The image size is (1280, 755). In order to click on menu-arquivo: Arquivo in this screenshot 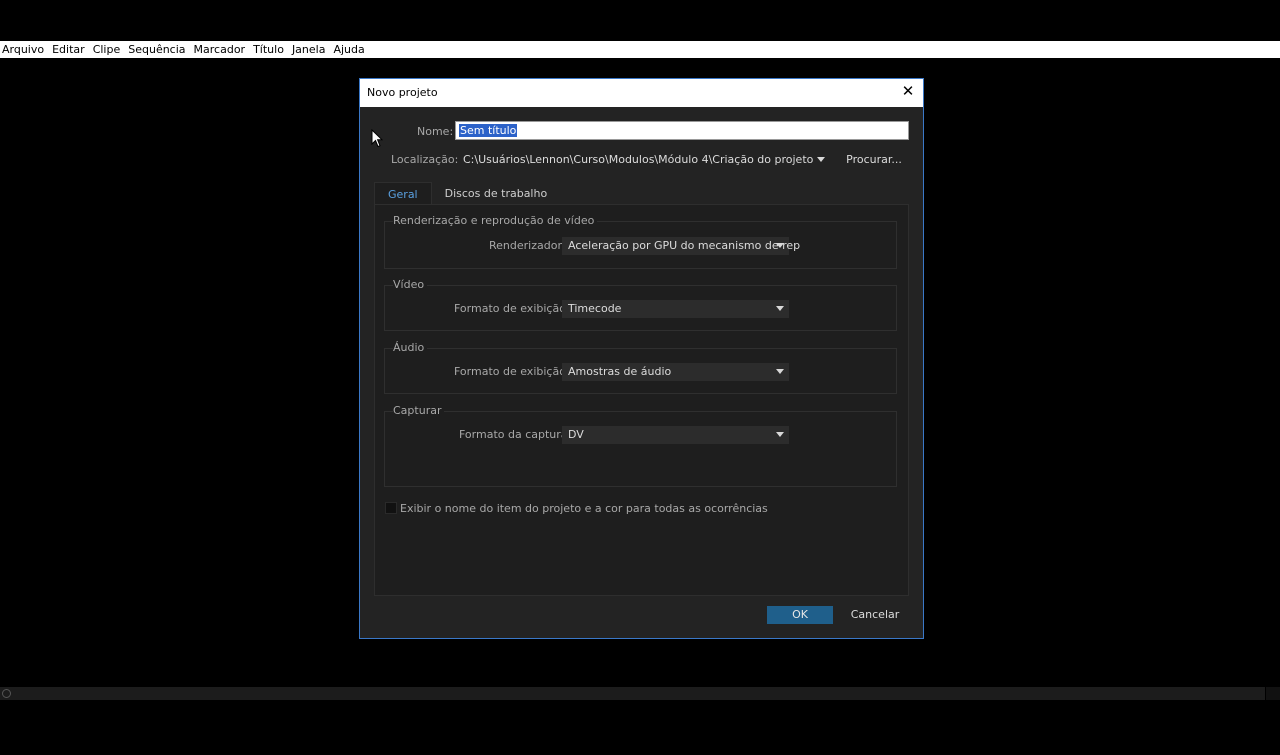, I will do `click(25, 49)`.